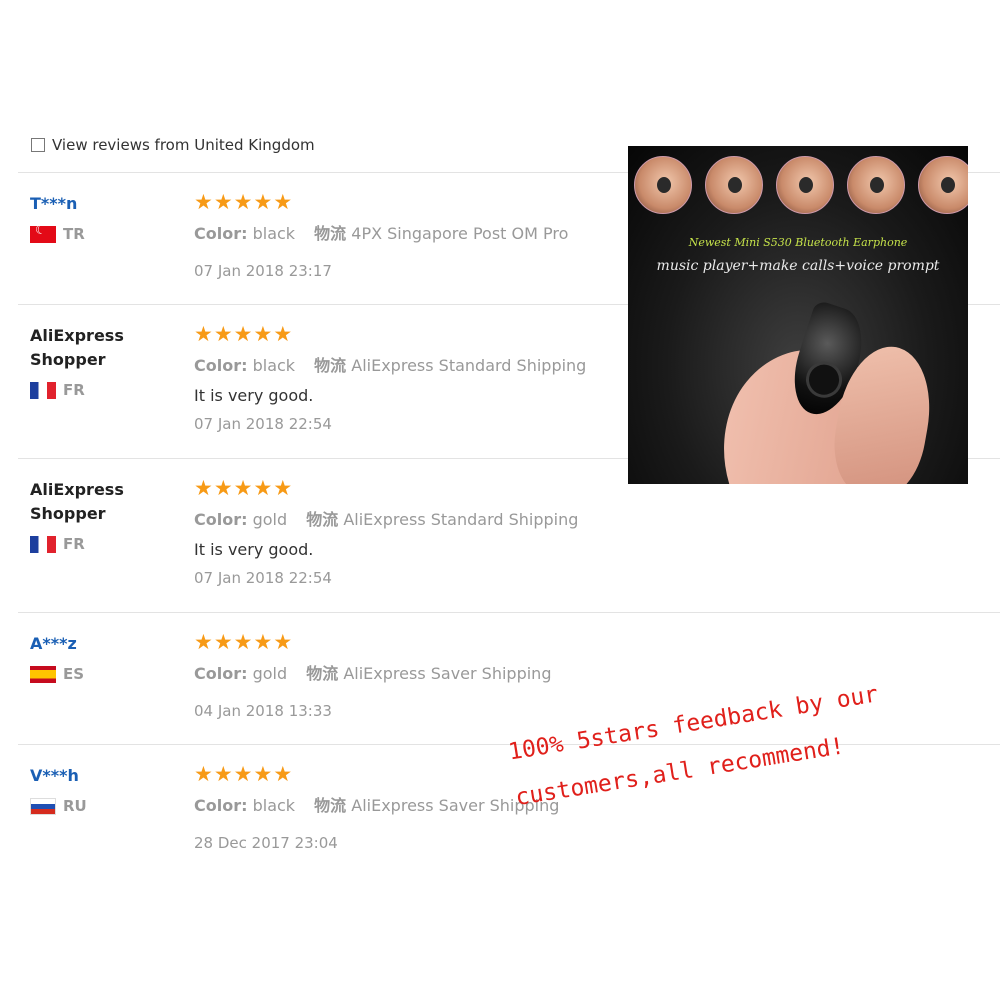 Image resolution: width=1000 pixels, height=1000 pixels. What do you see at coordinates (90, 204) in the screenshot?
I see `buyer-name: T***n` at bounding box center [90, 204].